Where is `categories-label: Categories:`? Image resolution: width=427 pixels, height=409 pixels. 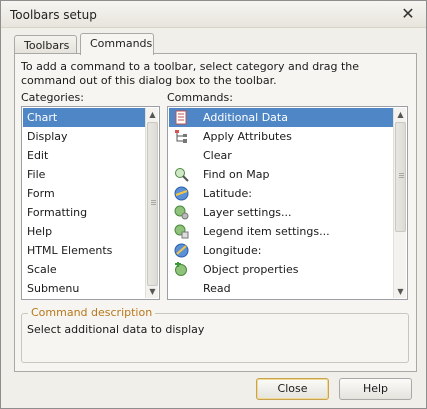 categories-label: Categories: is located at coordinates (52, 97).